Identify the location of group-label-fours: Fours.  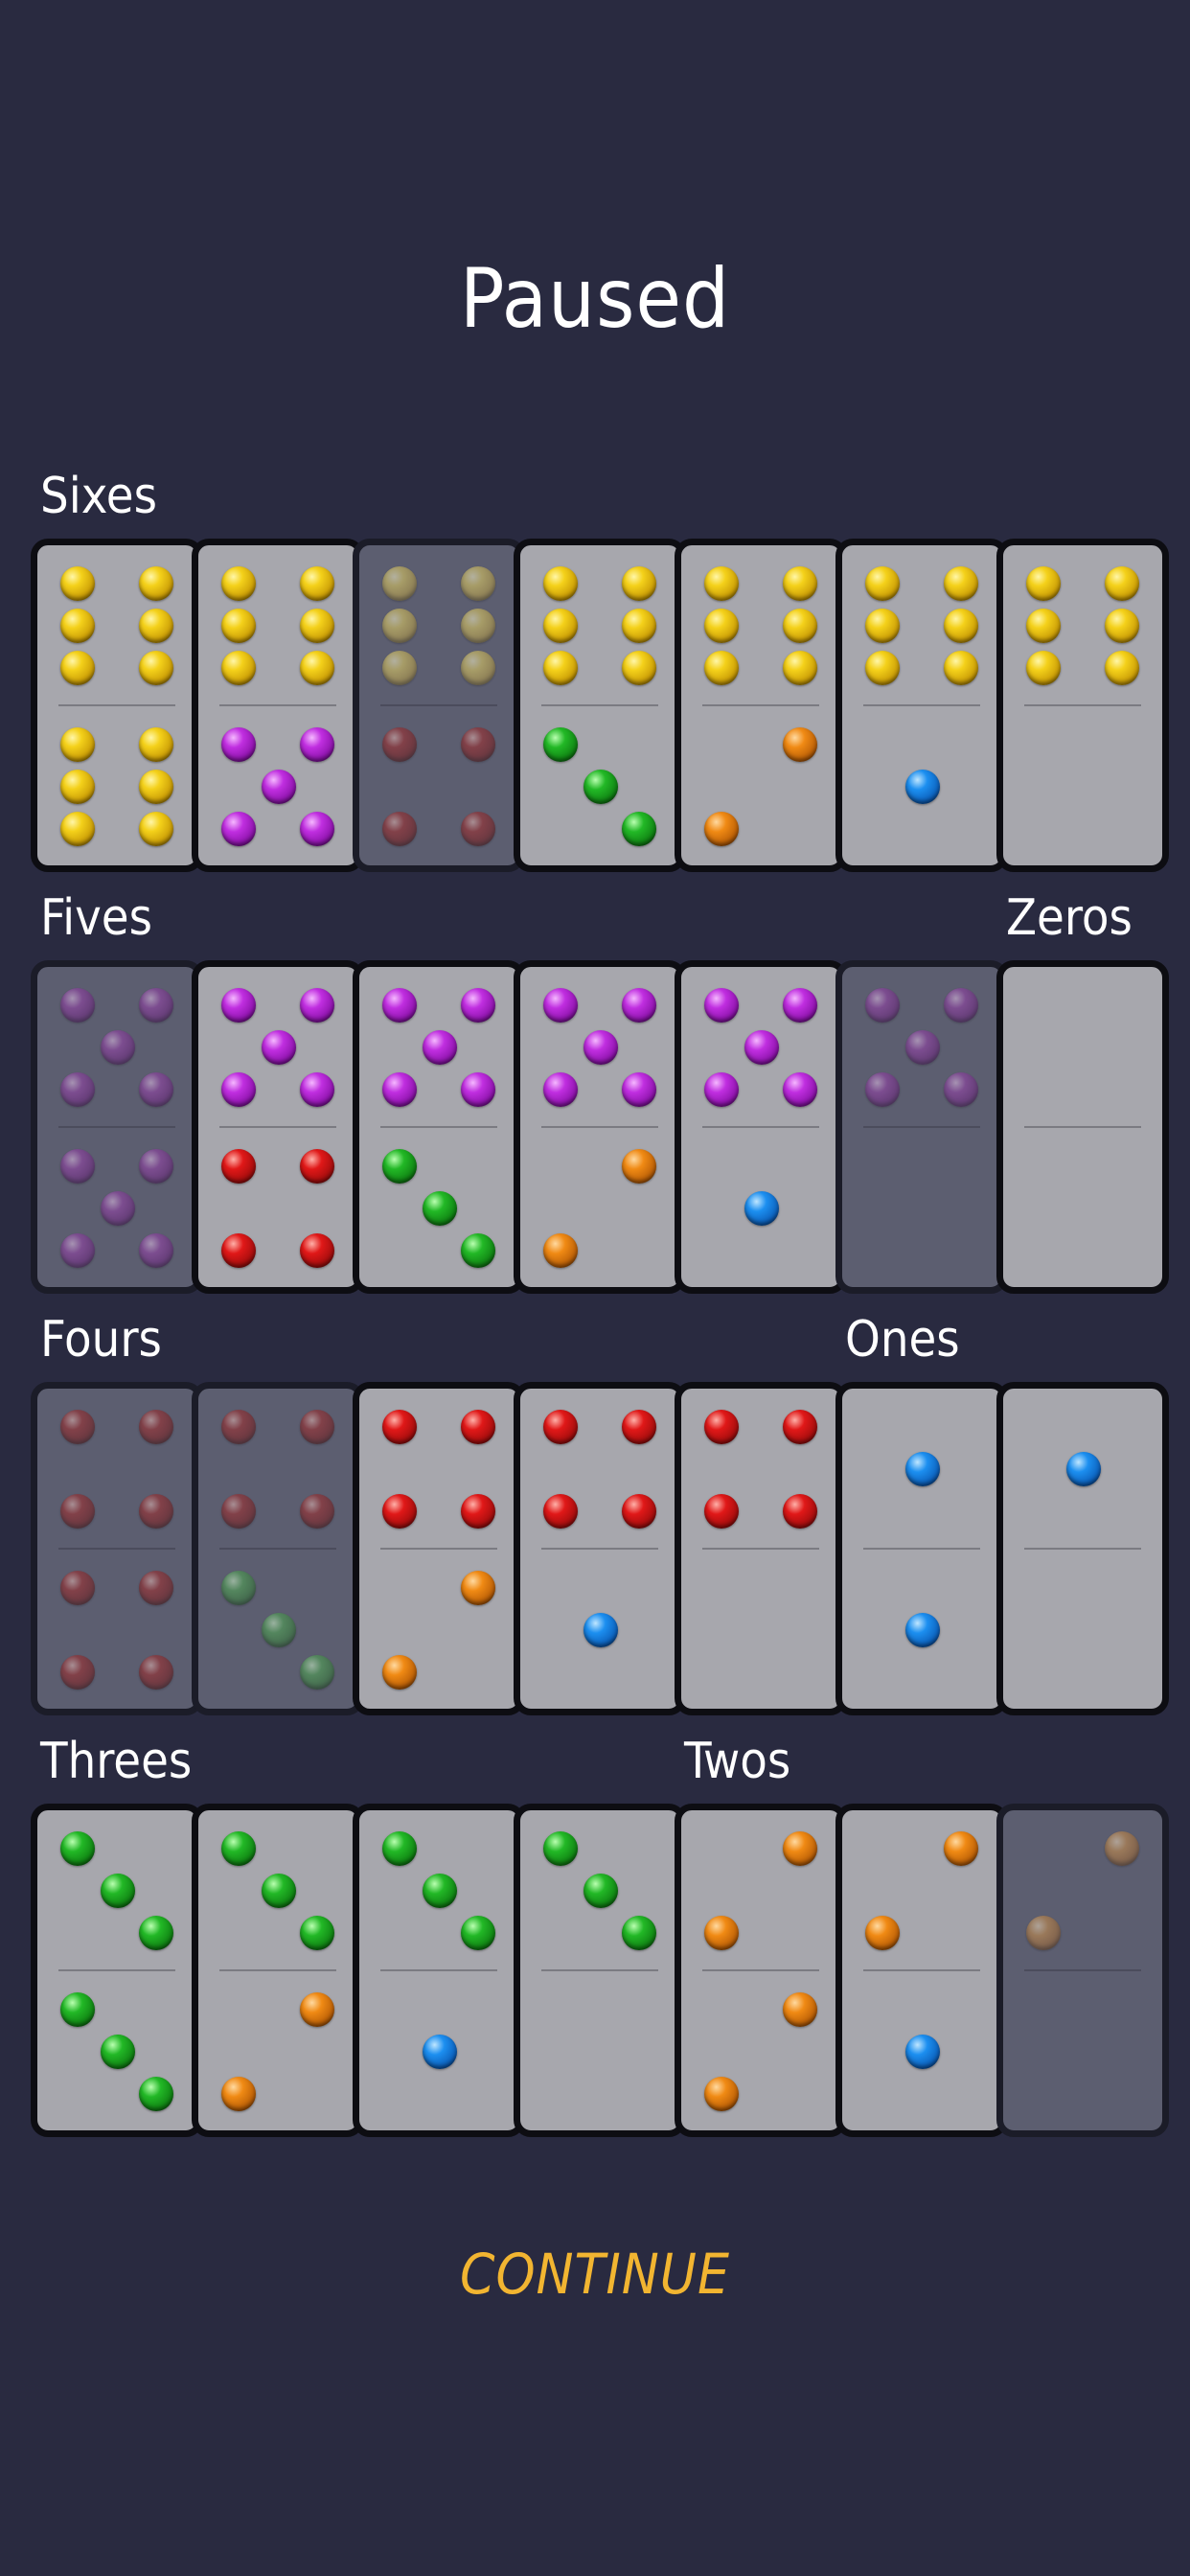
(101, 1339).